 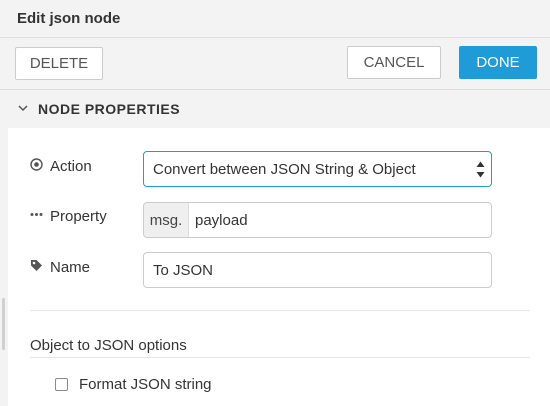 What do you see at coordinates (275, 19) in the screenshot?
I see `dialog-title: Edit json node` at bounding box center [275, 19].